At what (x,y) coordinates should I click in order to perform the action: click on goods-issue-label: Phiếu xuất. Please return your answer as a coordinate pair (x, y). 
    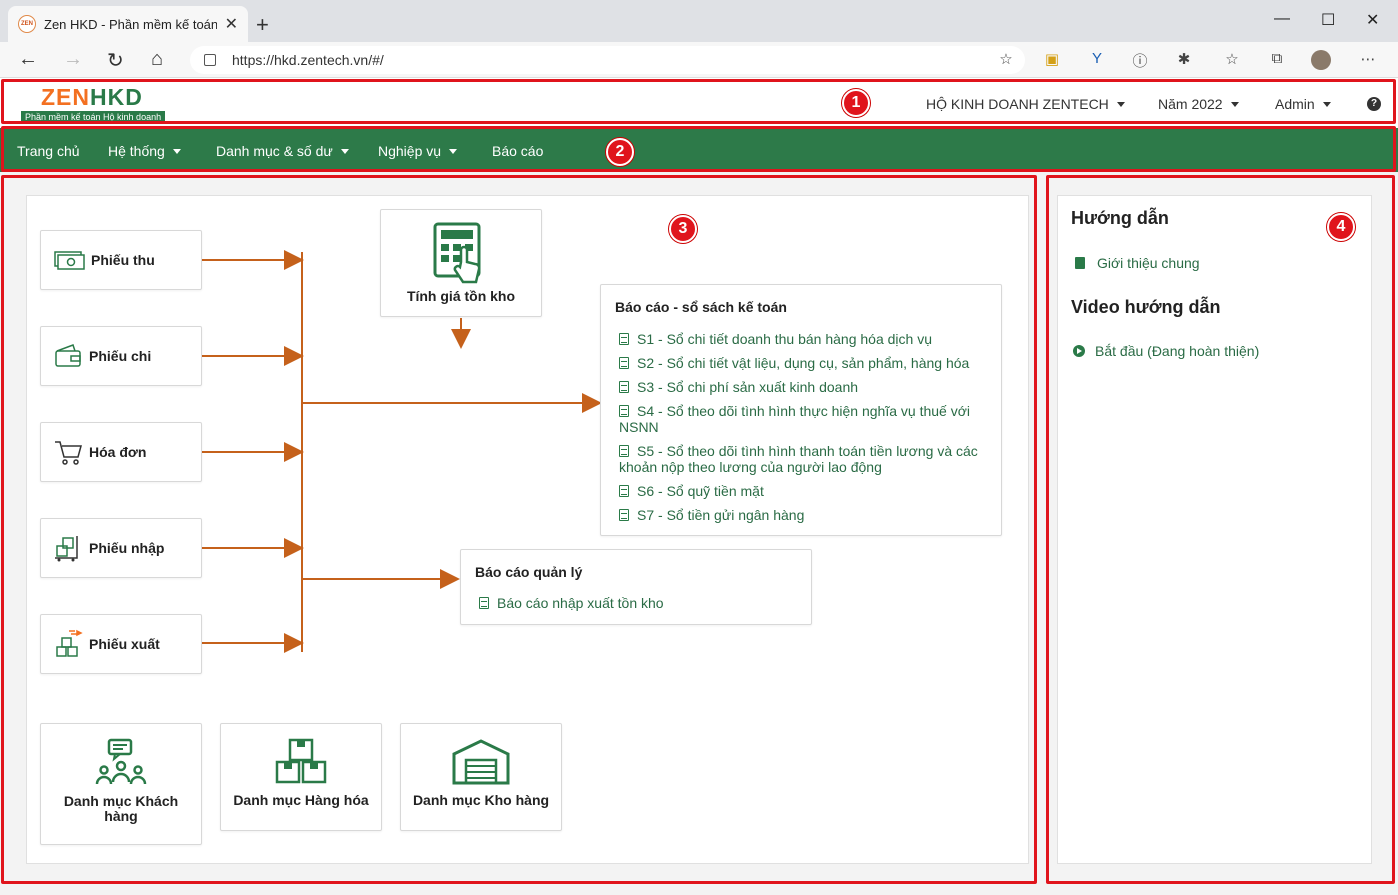
    Looking at the image, I should click on (124, 644).